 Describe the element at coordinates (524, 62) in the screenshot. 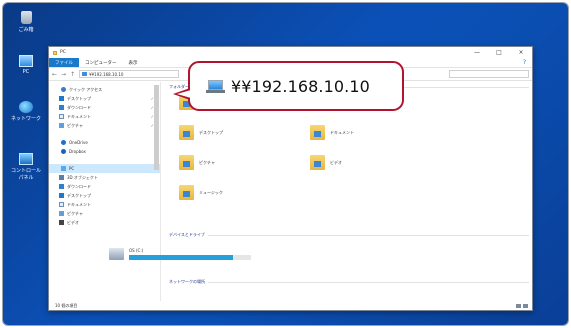

I see `help-icon: ?` at that location.